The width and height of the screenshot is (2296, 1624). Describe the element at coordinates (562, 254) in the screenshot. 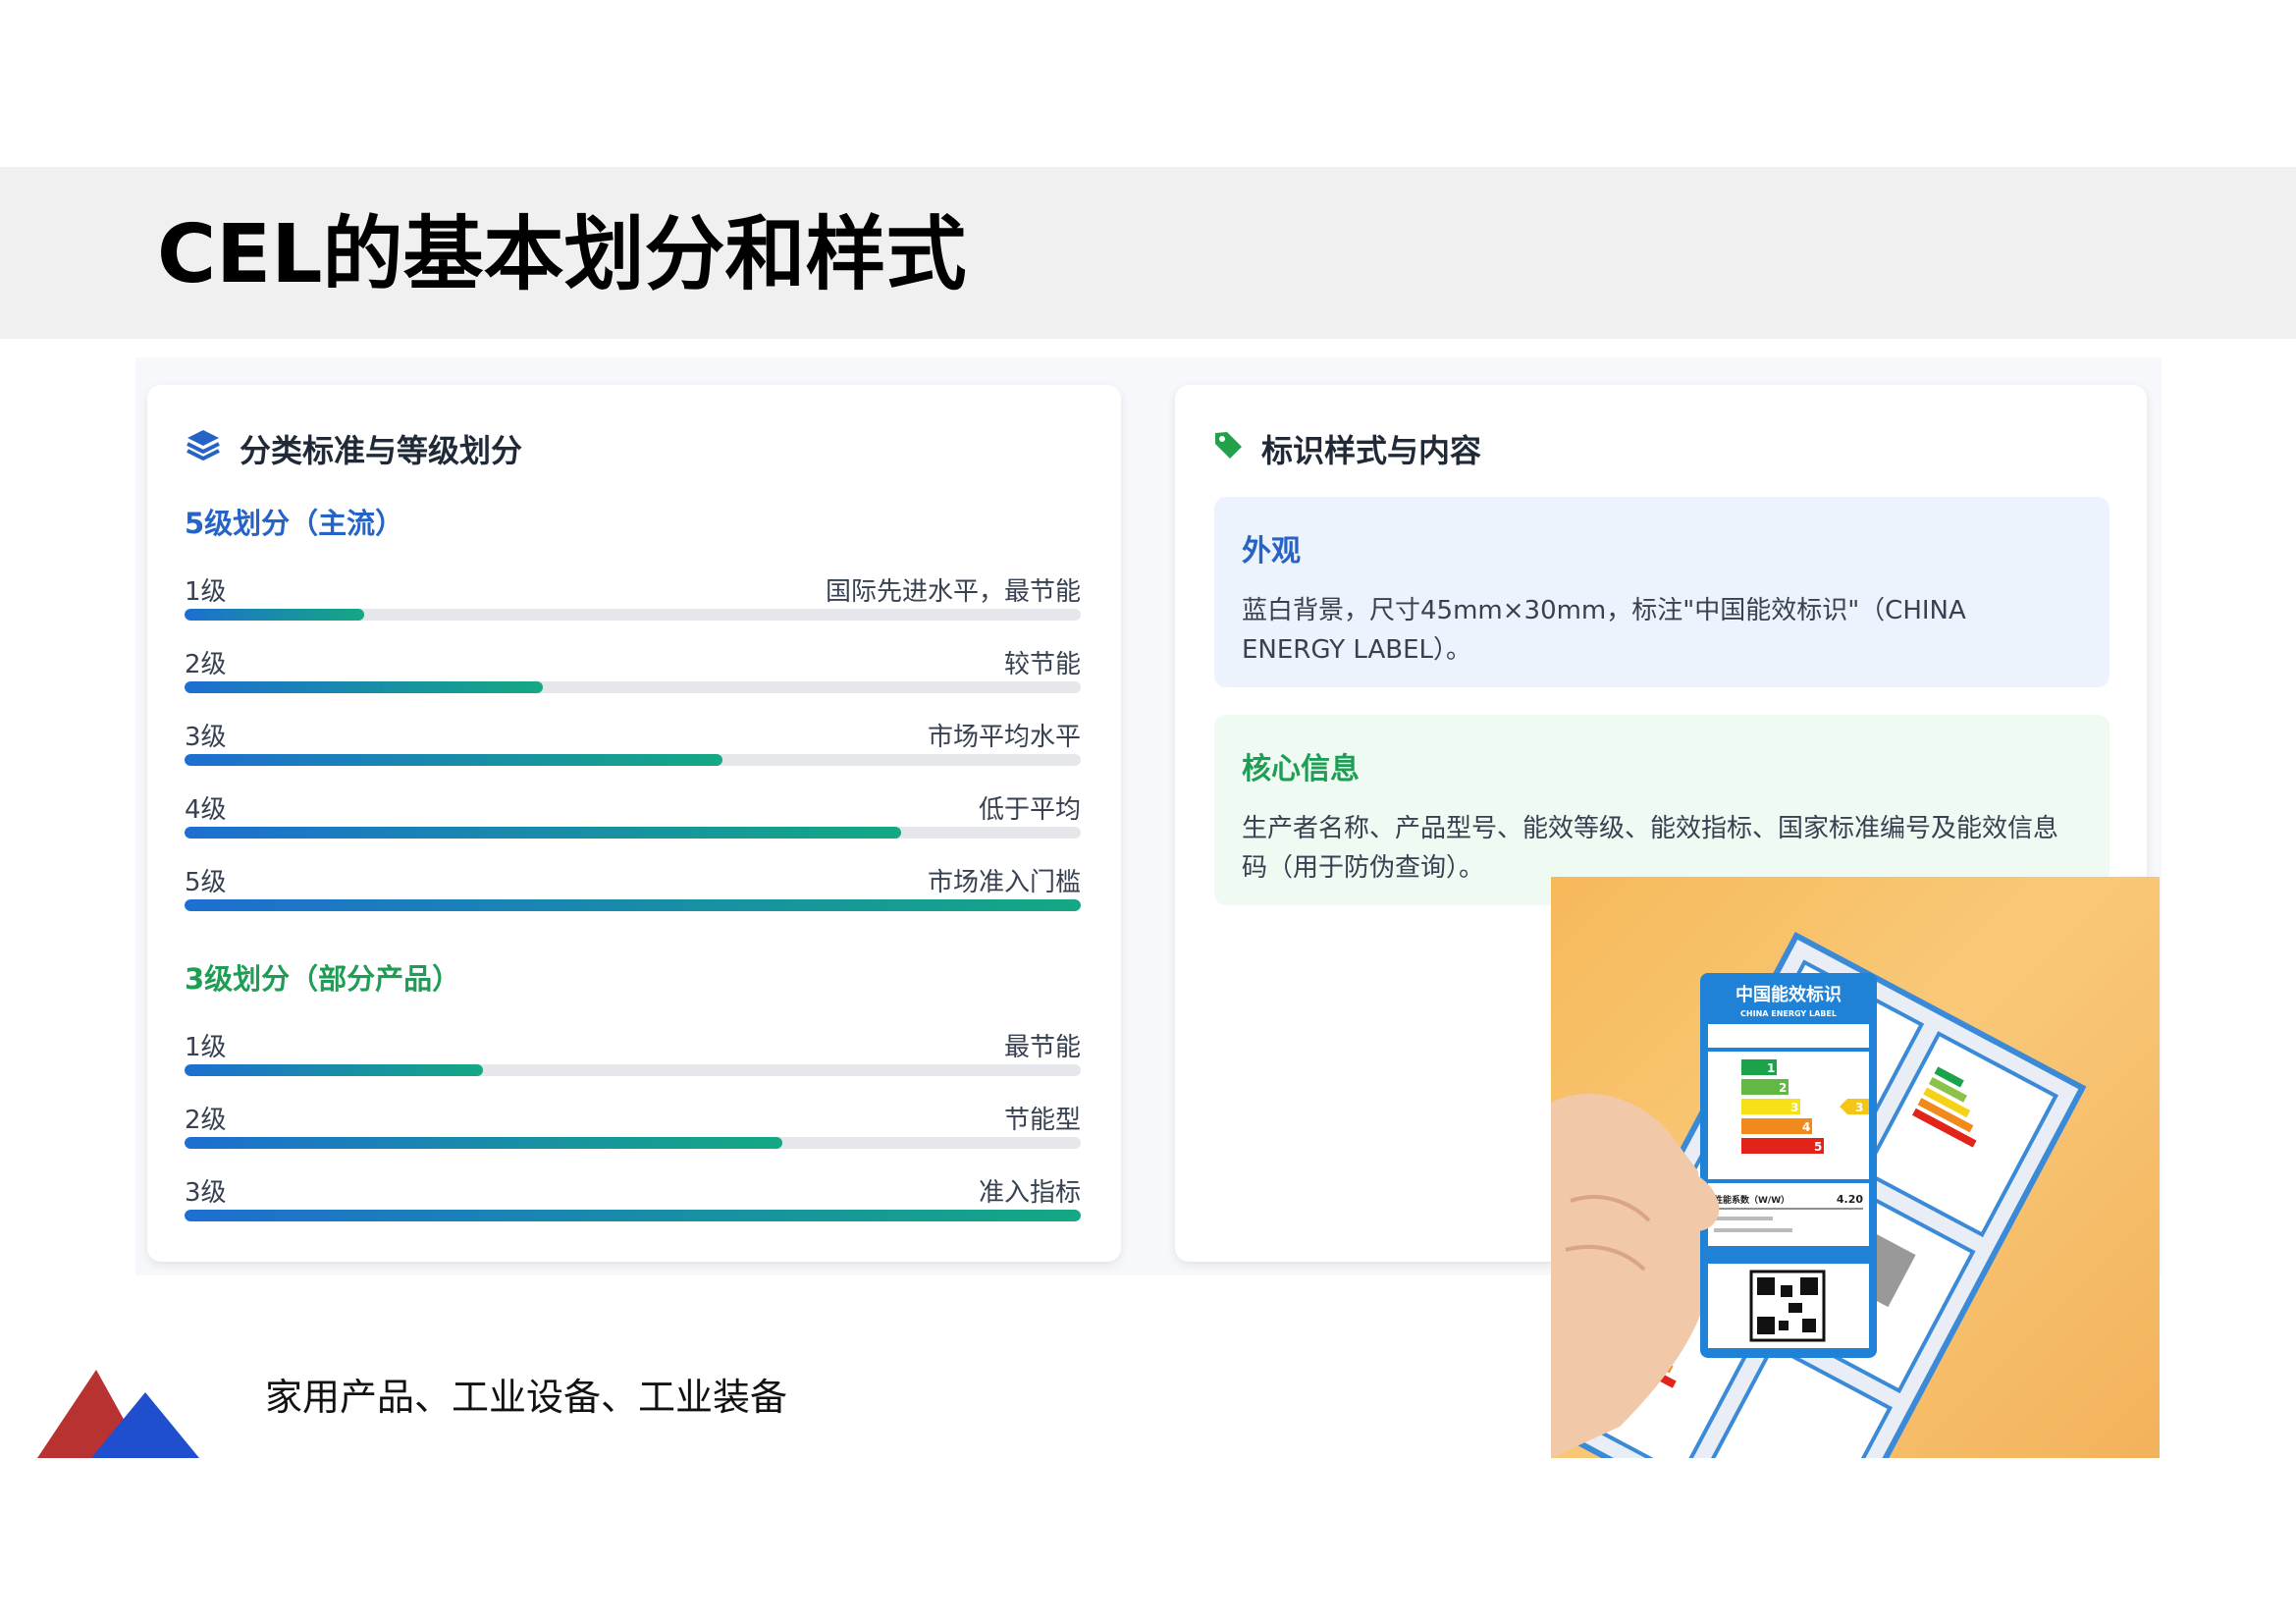

I see `page-title: CEL的基本划分和样式` at that location.